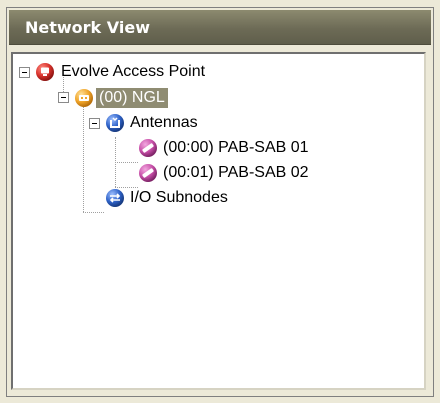 Image resolution: width=440 pixels, height=403 pixels. I want to click on tree-node-evolve-access-point: Evolve Access Point, so click(133, 72).